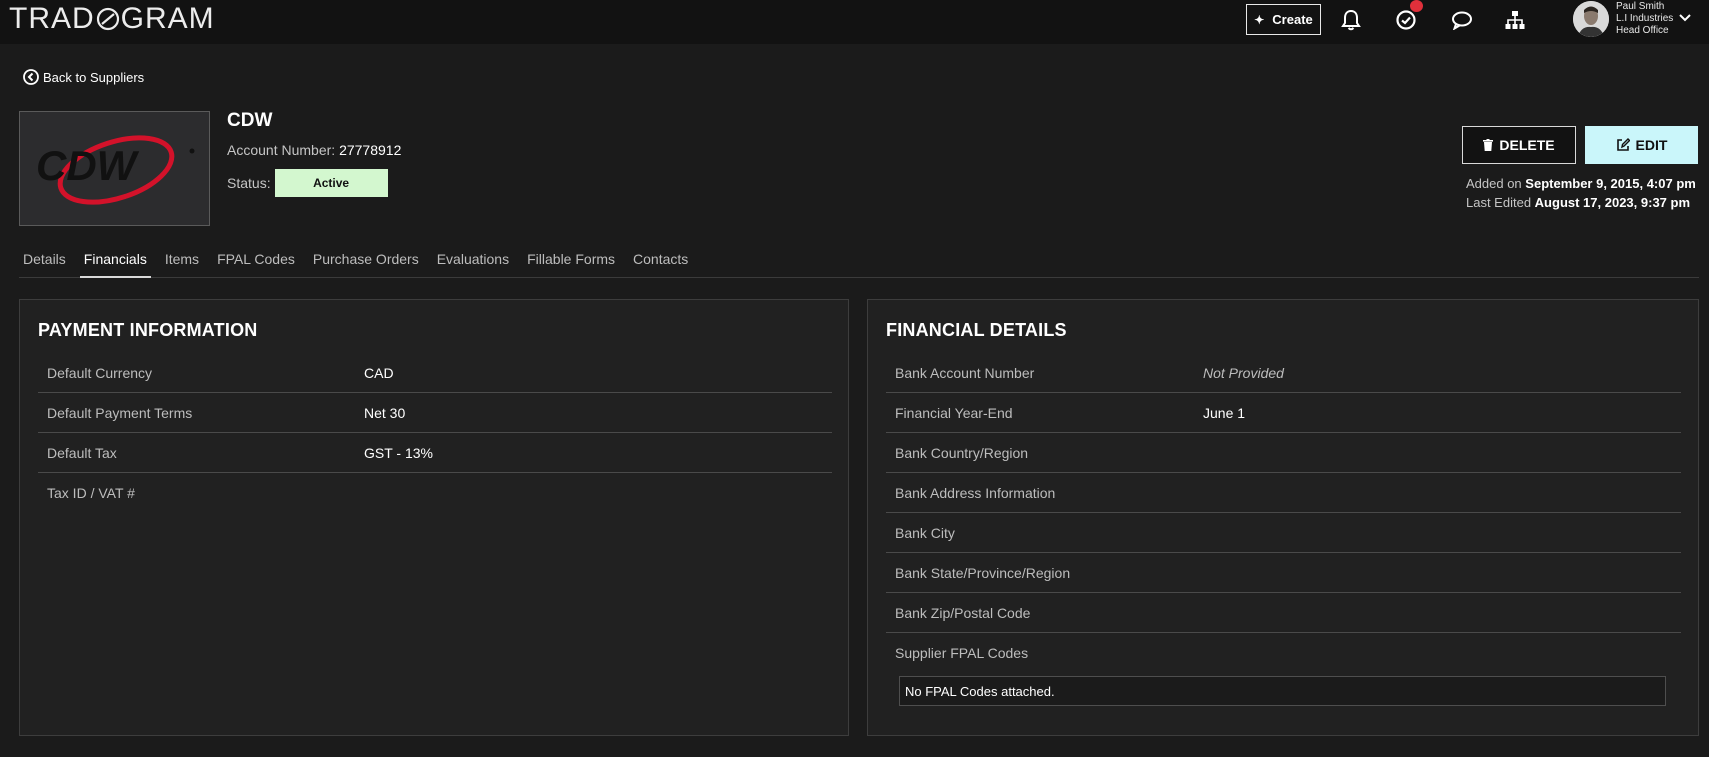 The height and width of the screenshot is (757, 1709). What do you see at coordinates (120, 412) in the screenshot?
I see `row-label: Default Payment Terms` at bounding box center [120, 412].